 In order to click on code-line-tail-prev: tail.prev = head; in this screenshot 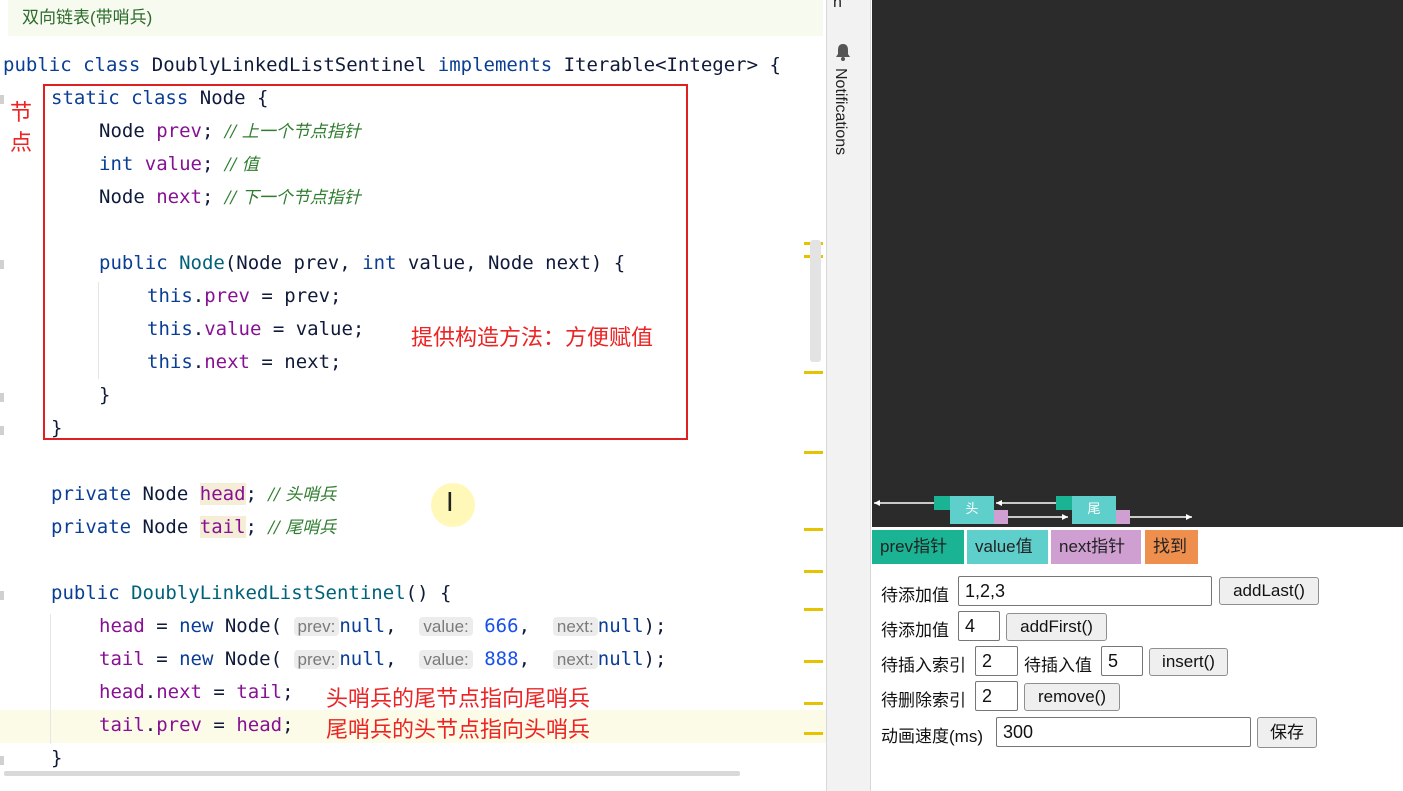, I will do `click(196, 725)`.